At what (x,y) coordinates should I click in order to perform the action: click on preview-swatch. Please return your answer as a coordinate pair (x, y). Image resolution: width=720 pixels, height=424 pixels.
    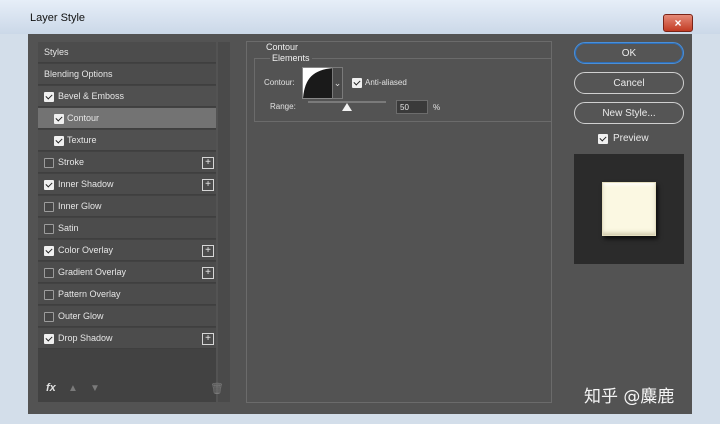
    Looking at the image, I should click on (629, 209).